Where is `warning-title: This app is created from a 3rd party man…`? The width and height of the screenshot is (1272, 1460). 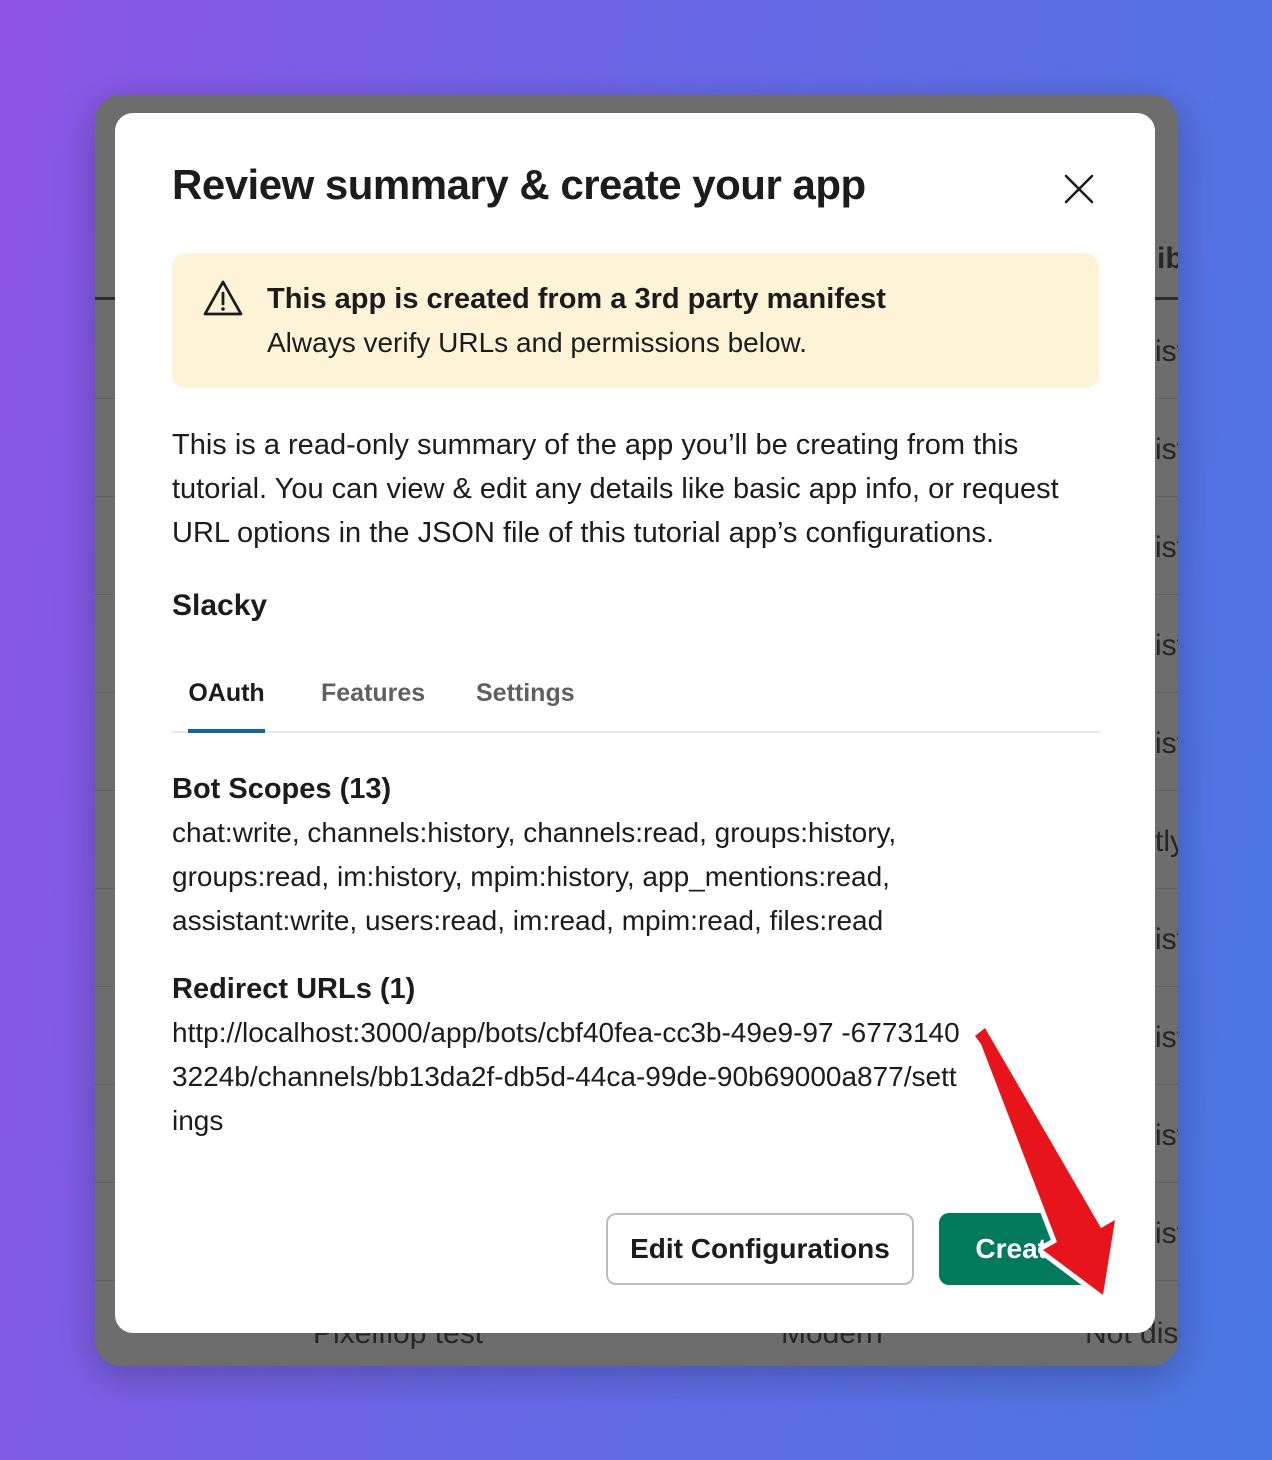
warning-title: This app is created from a 3rd party man… is located at coordinates (576, 299).